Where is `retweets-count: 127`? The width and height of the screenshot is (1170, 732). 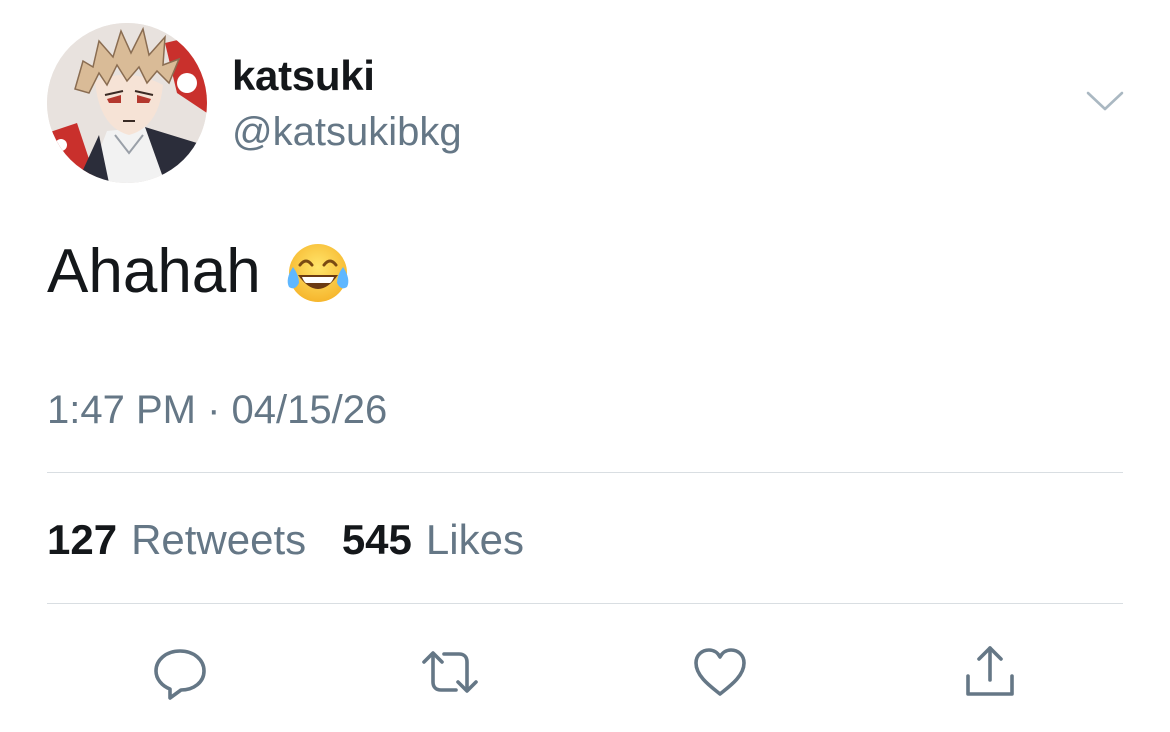 retweets-count: 127 is located at coordinates (82, 539).